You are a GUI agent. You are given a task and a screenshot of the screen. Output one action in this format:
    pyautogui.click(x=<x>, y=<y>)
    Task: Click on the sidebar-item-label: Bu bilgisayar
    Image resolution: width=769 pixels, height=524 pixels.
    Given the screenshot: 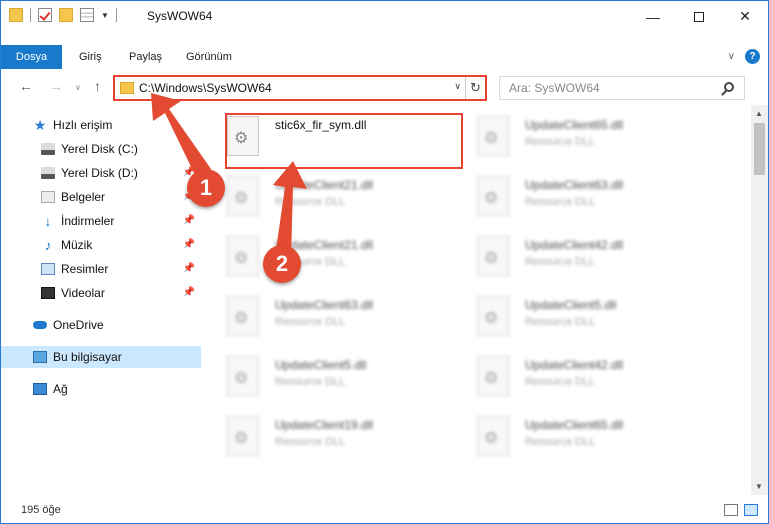 What is the action you would take?
    pyautogui.click(x=87, y=357)
    